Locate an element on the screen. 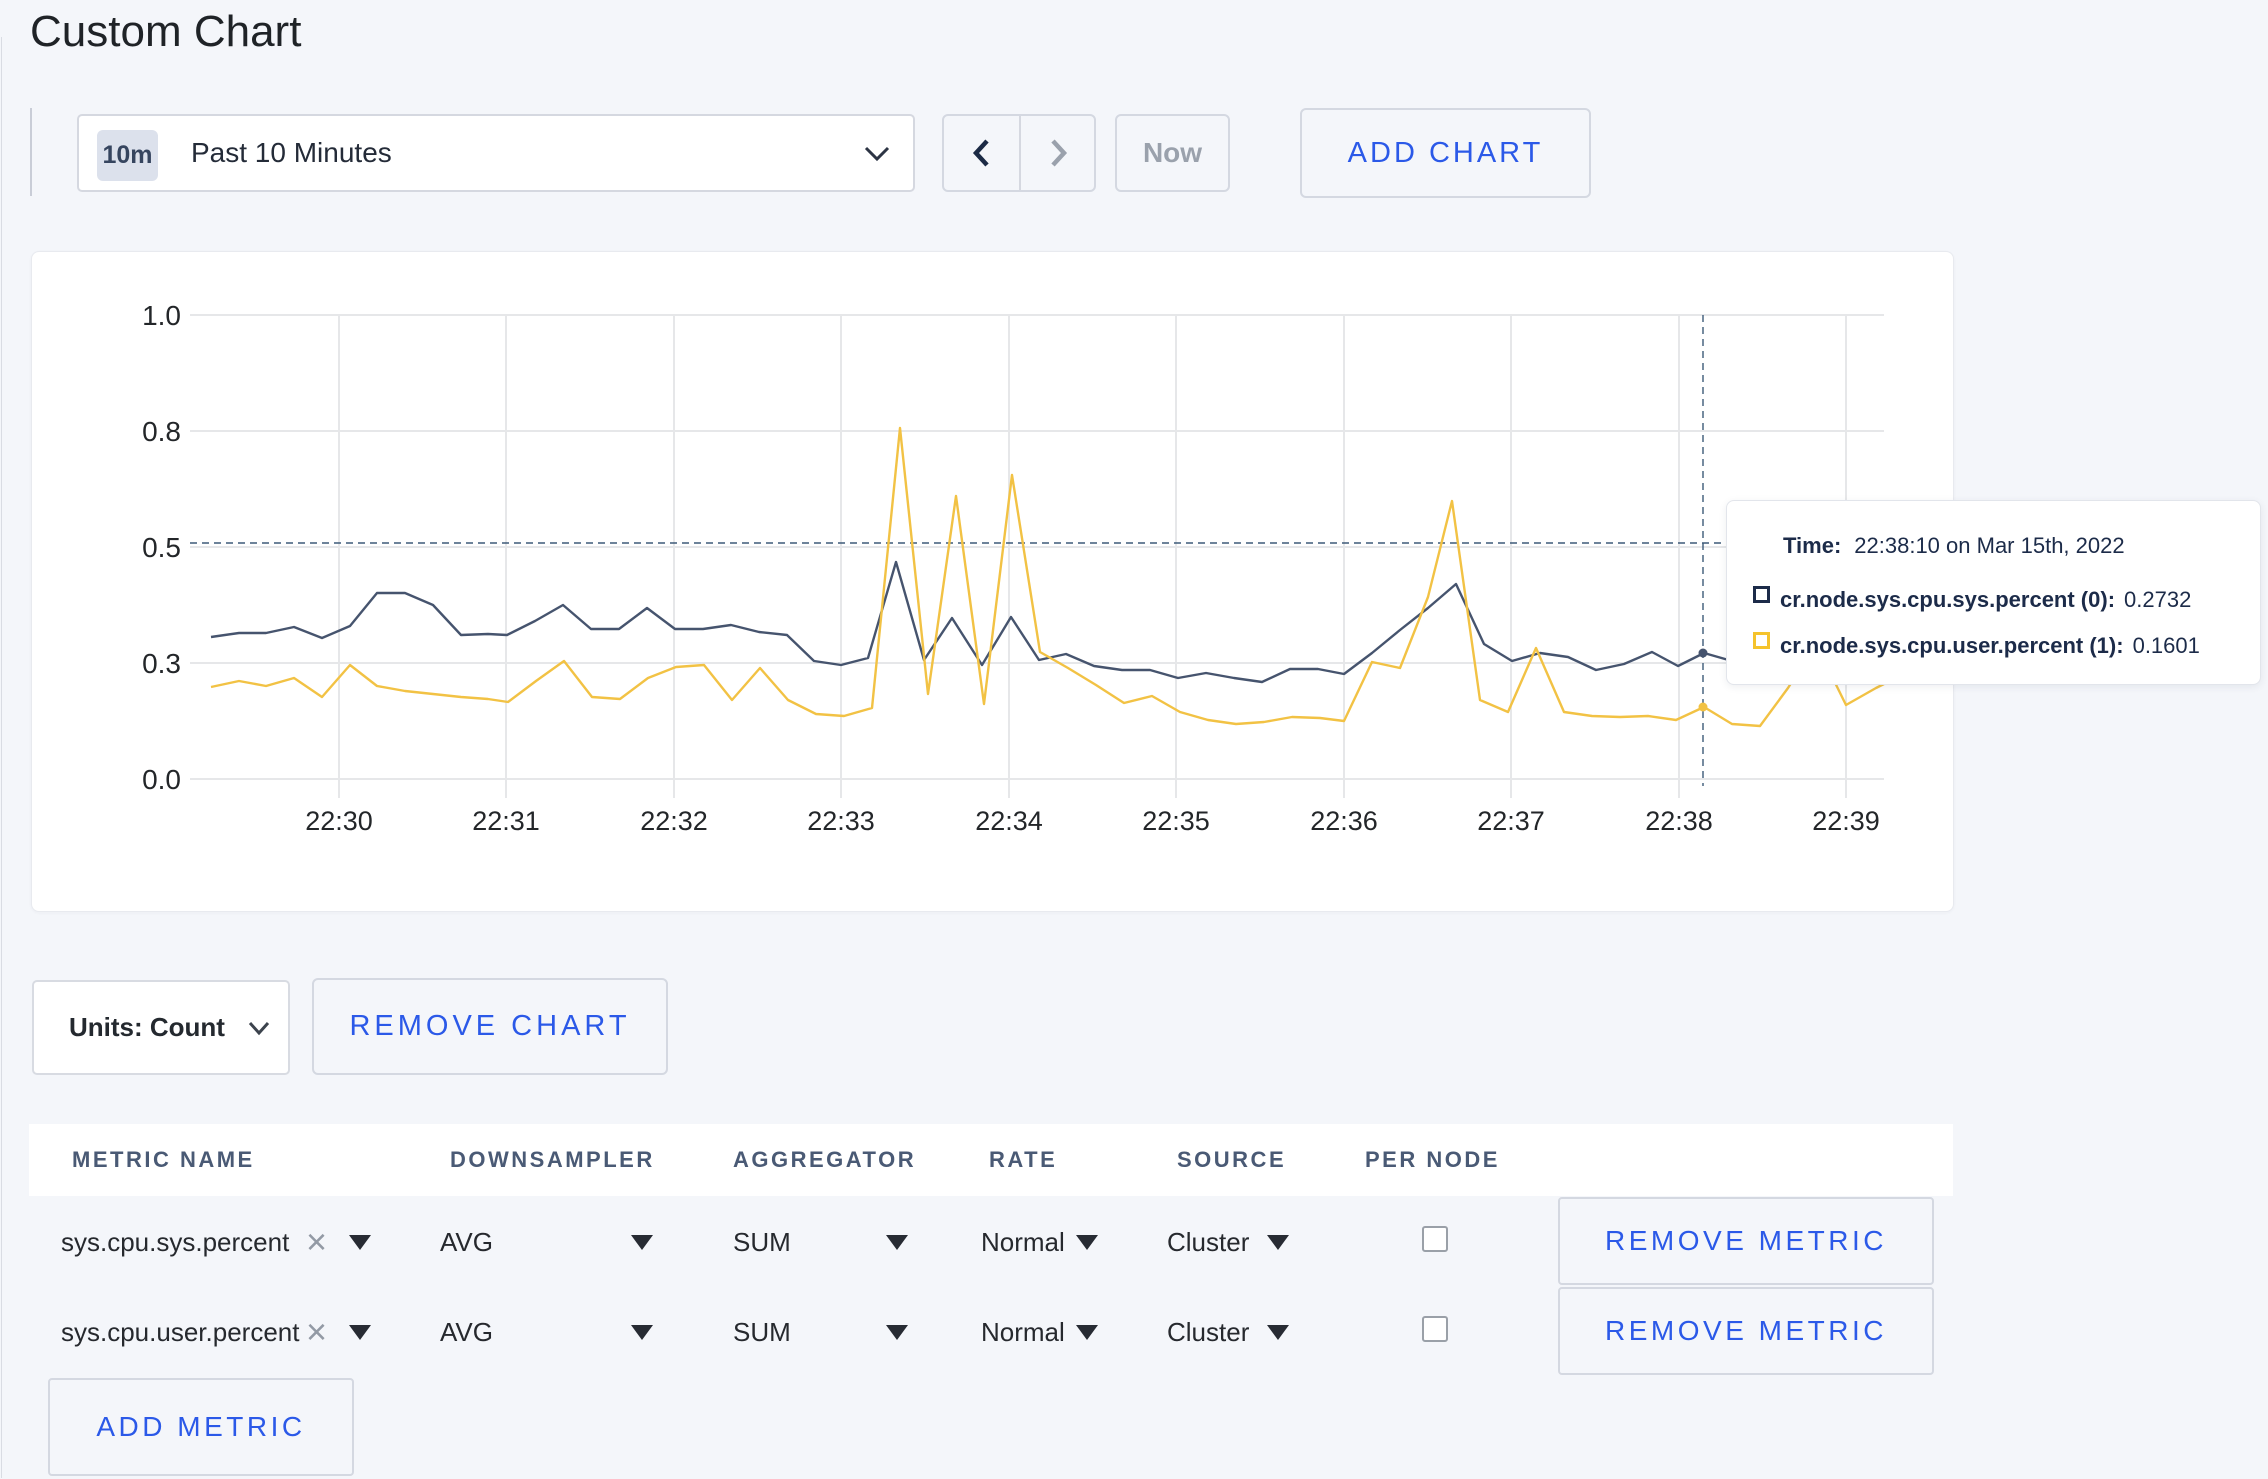  svg-text: 22:36 is located at coordinates (1344, 821).